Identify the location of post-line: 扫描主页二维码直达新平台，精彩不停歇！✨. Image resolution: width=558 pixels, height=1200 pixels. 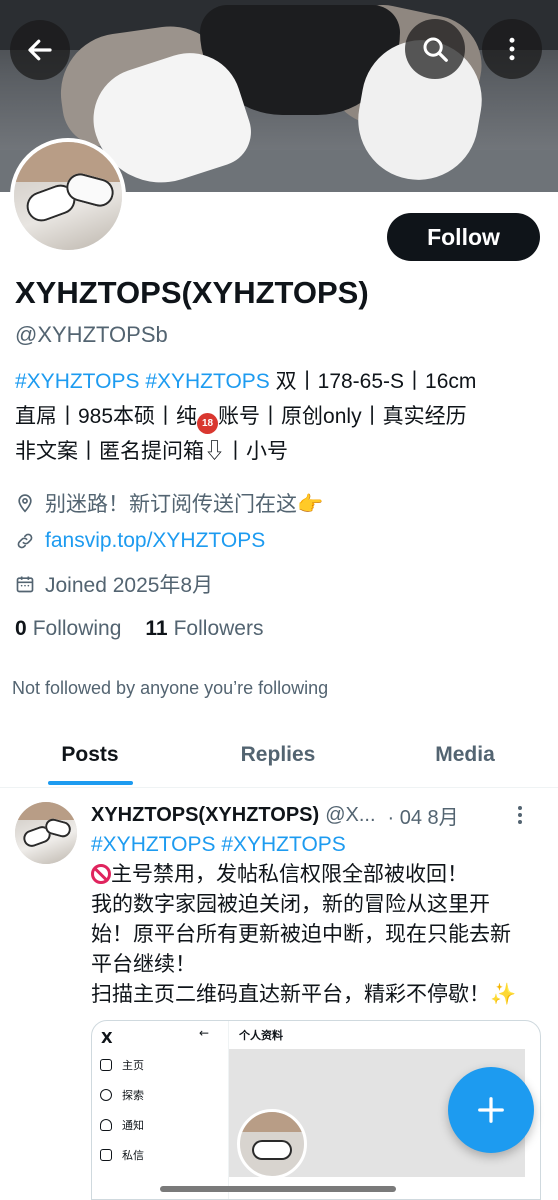
(304, 994).